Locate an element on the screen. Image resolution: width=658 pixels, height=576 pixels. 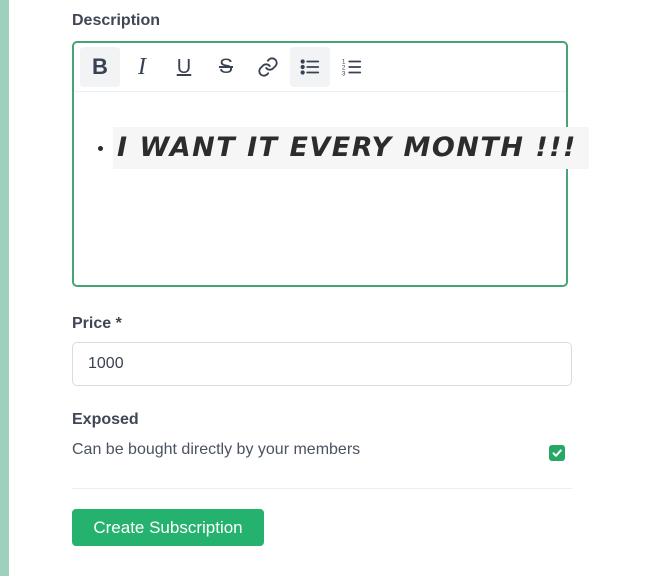
strikethrough-button: S is located at coordinates (226, 67).